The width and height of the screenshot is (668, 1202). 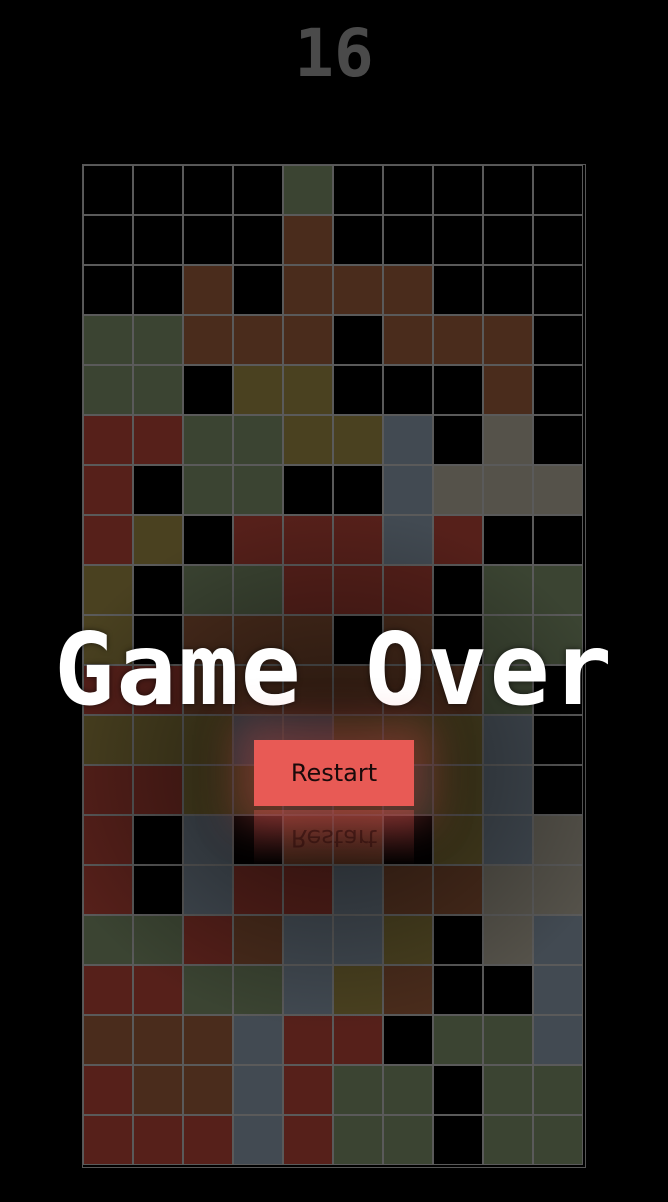 I want to click on restart-container: Restart, so click(x=334, y=773).